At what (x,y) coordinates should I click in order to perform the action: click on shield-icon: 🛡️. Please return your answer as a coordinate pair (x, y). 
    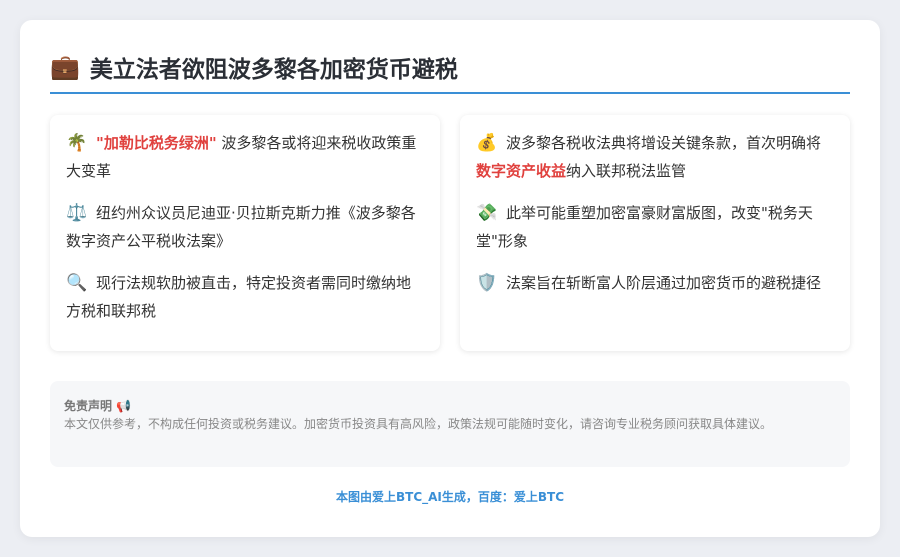
    Looking at the image, I should click on (487, 283).